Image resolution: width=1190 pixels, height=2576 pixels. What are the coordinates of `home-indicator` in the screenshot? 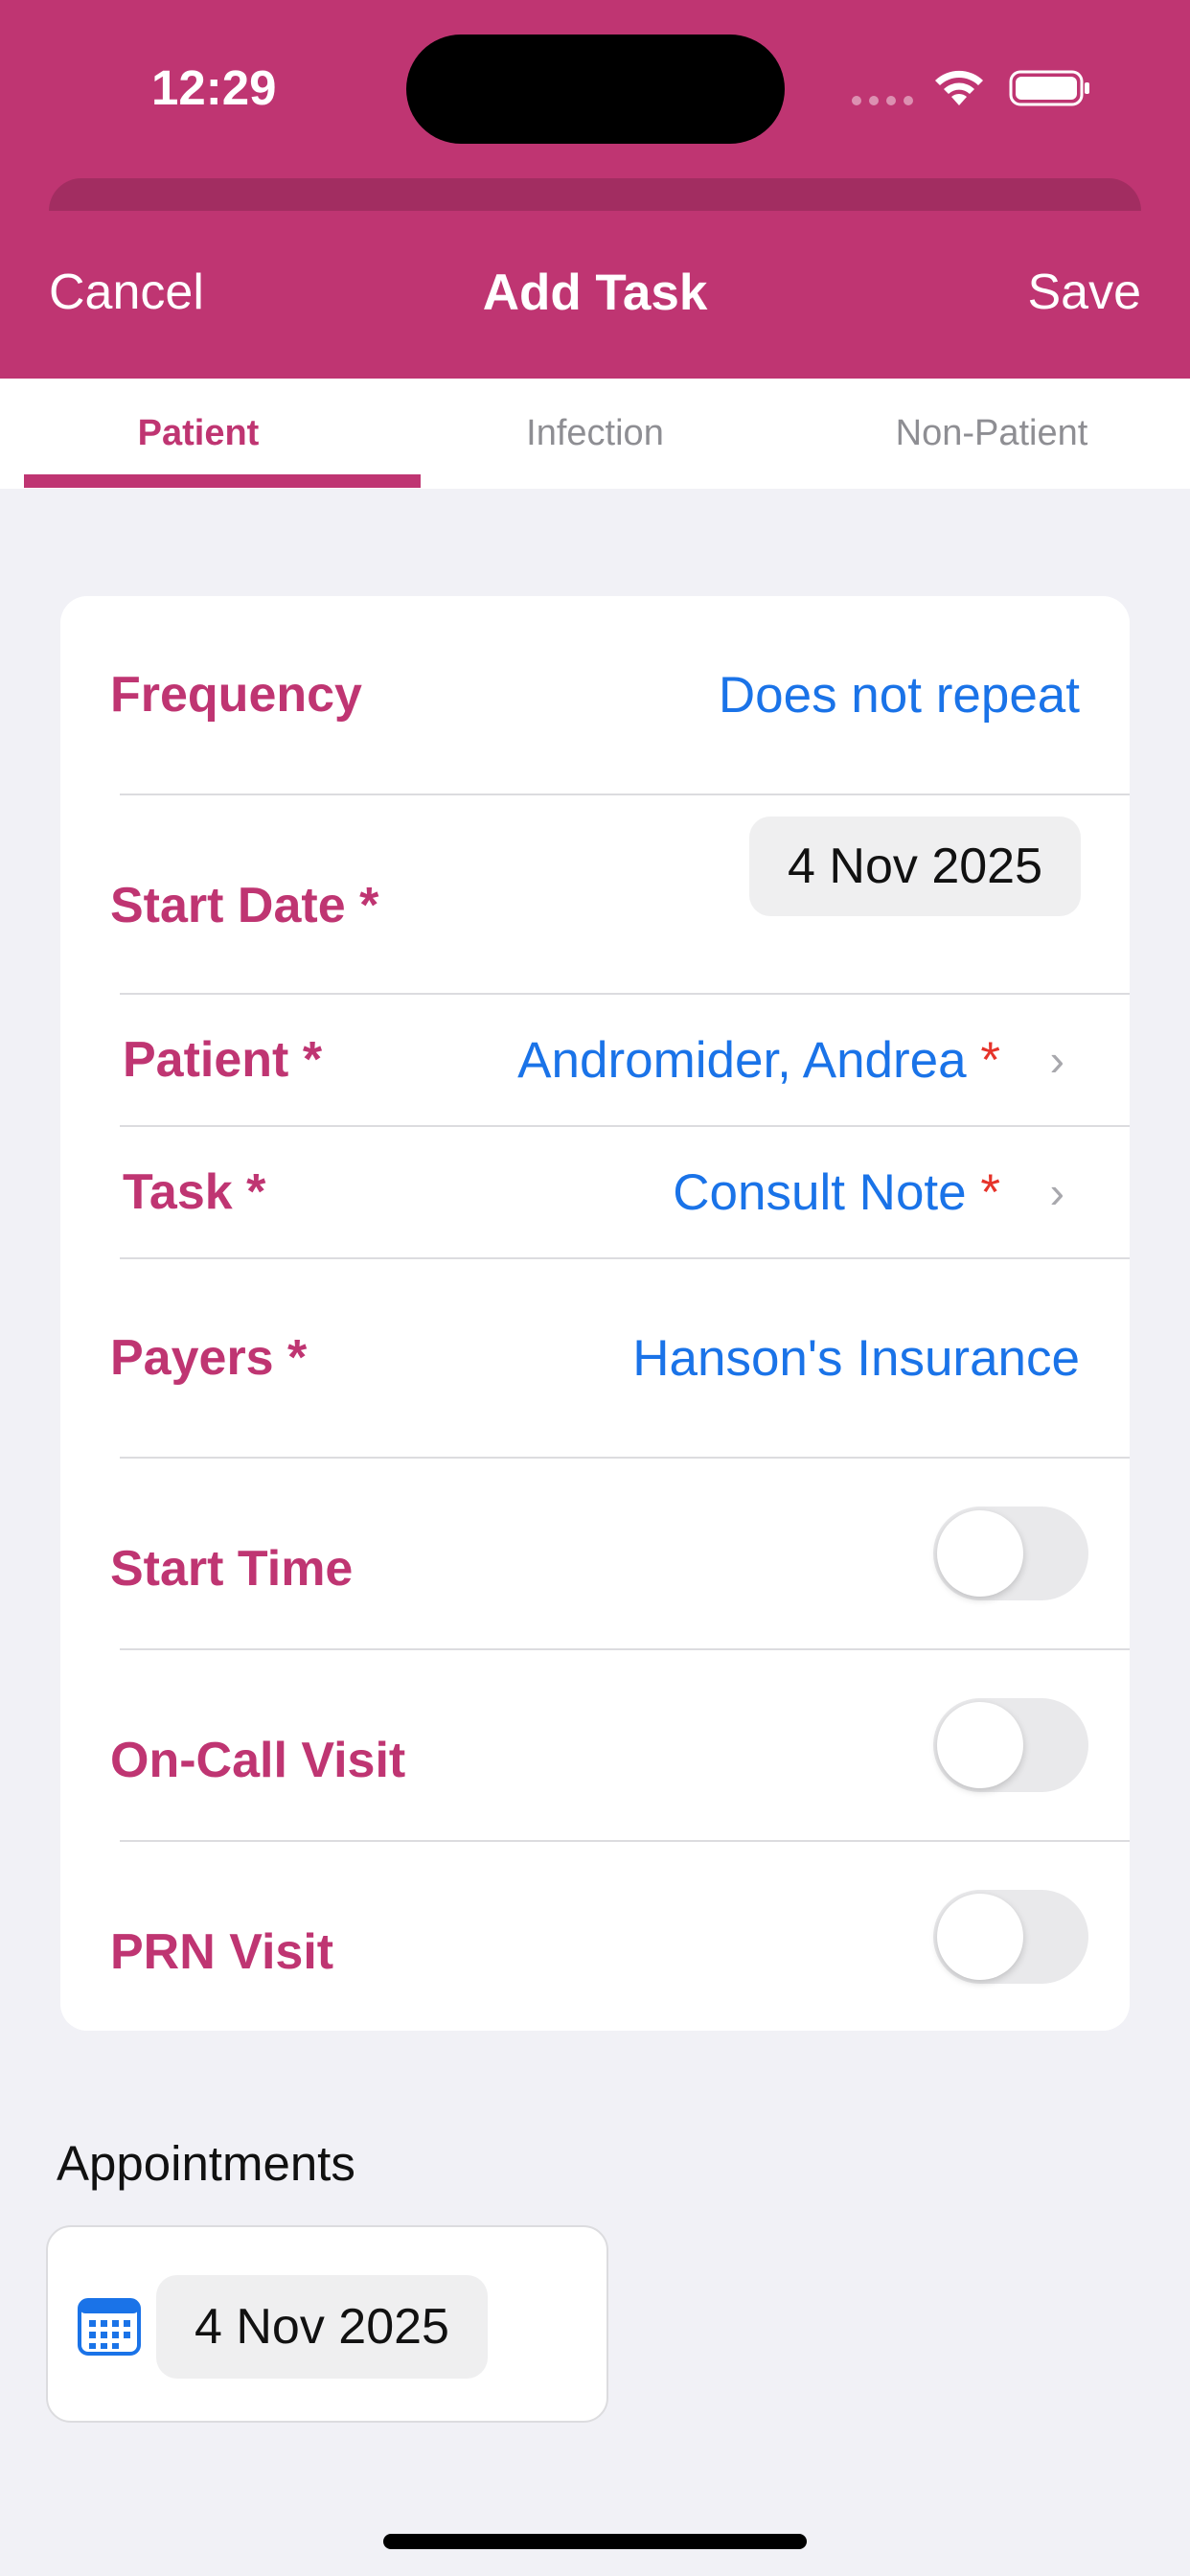 It's located at (595, 2541).